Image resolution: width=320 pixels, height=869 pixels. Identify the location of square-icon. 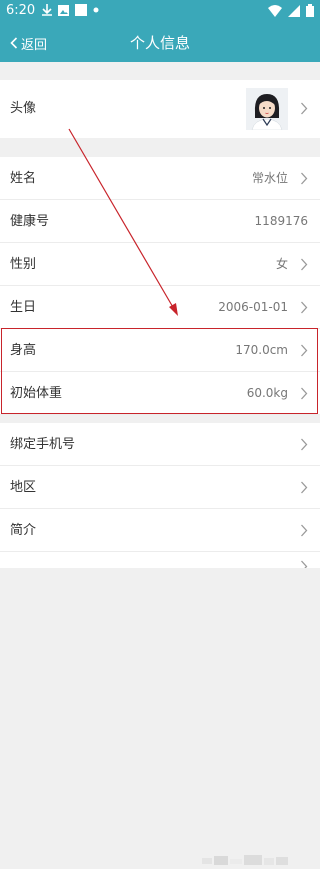
(81, 10).